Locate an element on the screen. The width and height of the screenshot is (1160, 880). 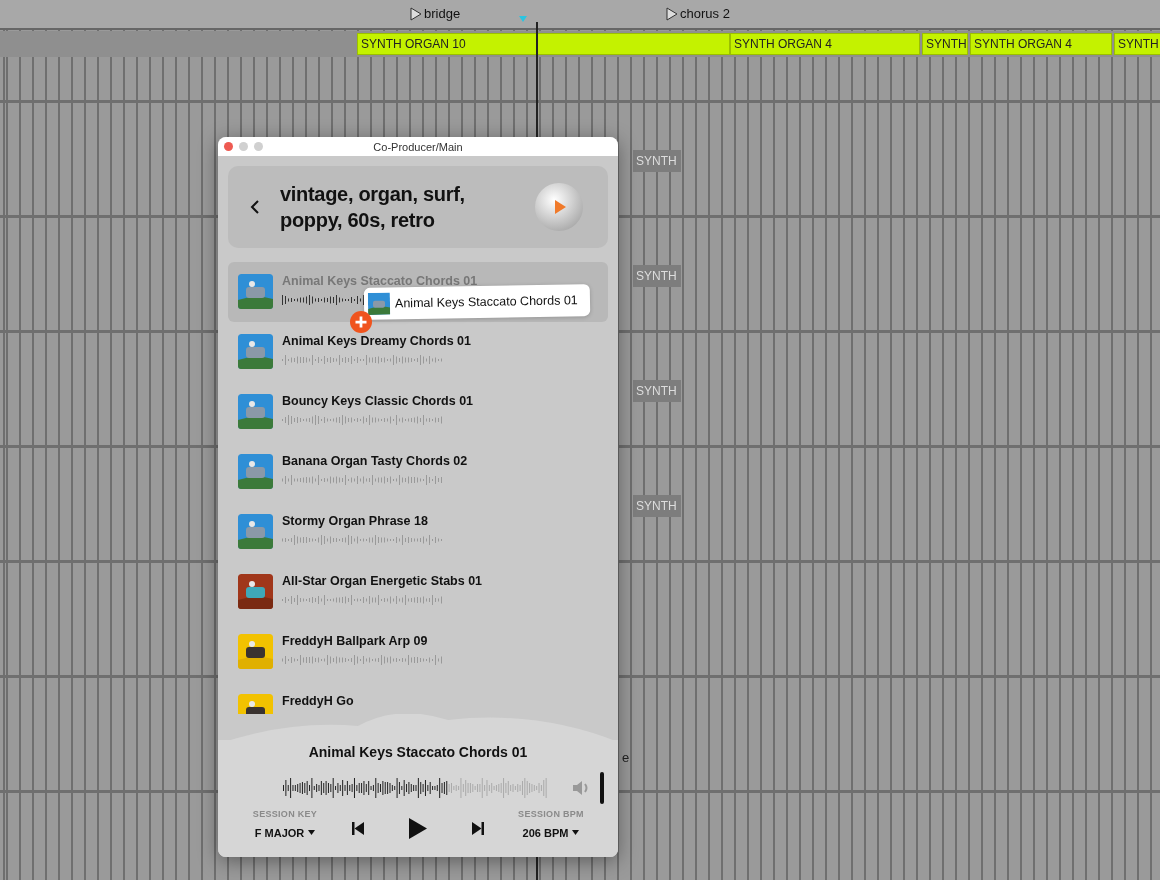
sample-name: Stormy Organ Phrase 18 is located at coordinates (355, 521).